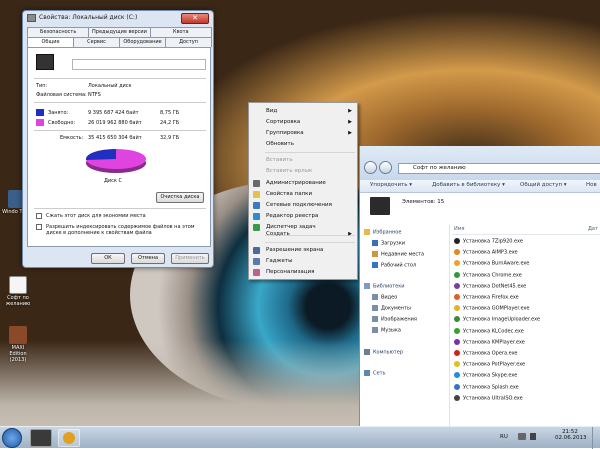  Describe the element at coordinates (375, 265) in the screenshot. I see `desktop-icon` at that location.